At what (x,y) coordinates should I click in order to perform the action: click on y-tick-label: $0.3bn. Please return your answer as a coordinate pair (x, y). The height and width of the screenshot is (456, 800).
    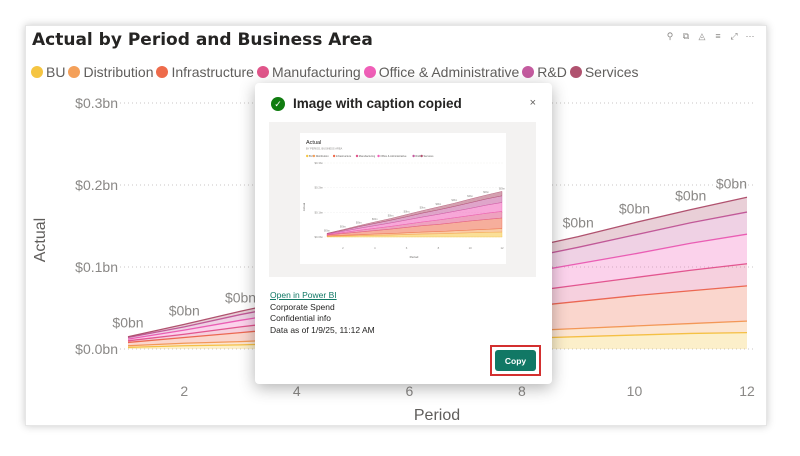
    Looking at the image, I should click on (96, 103).